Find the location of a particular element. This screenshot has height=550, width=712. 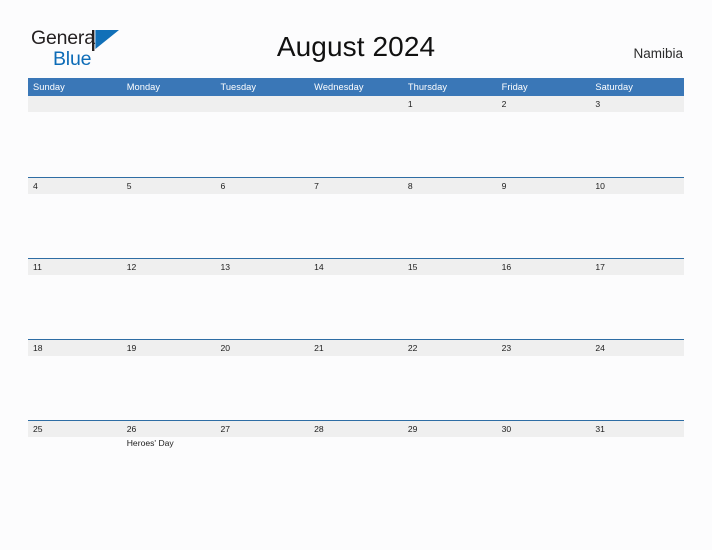

day-cell: 3 is located at coordinates (637, 136).